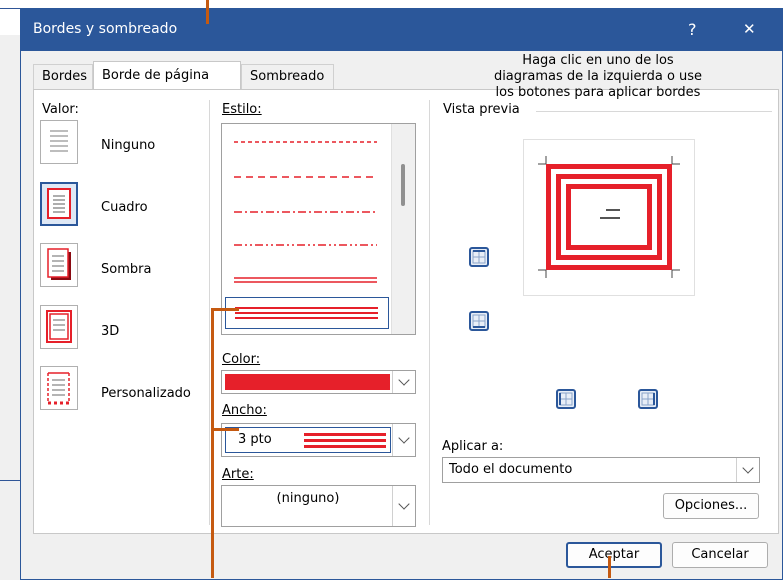 The image size is (783, 580). I want to click on left-border-button, so click(566, 399).